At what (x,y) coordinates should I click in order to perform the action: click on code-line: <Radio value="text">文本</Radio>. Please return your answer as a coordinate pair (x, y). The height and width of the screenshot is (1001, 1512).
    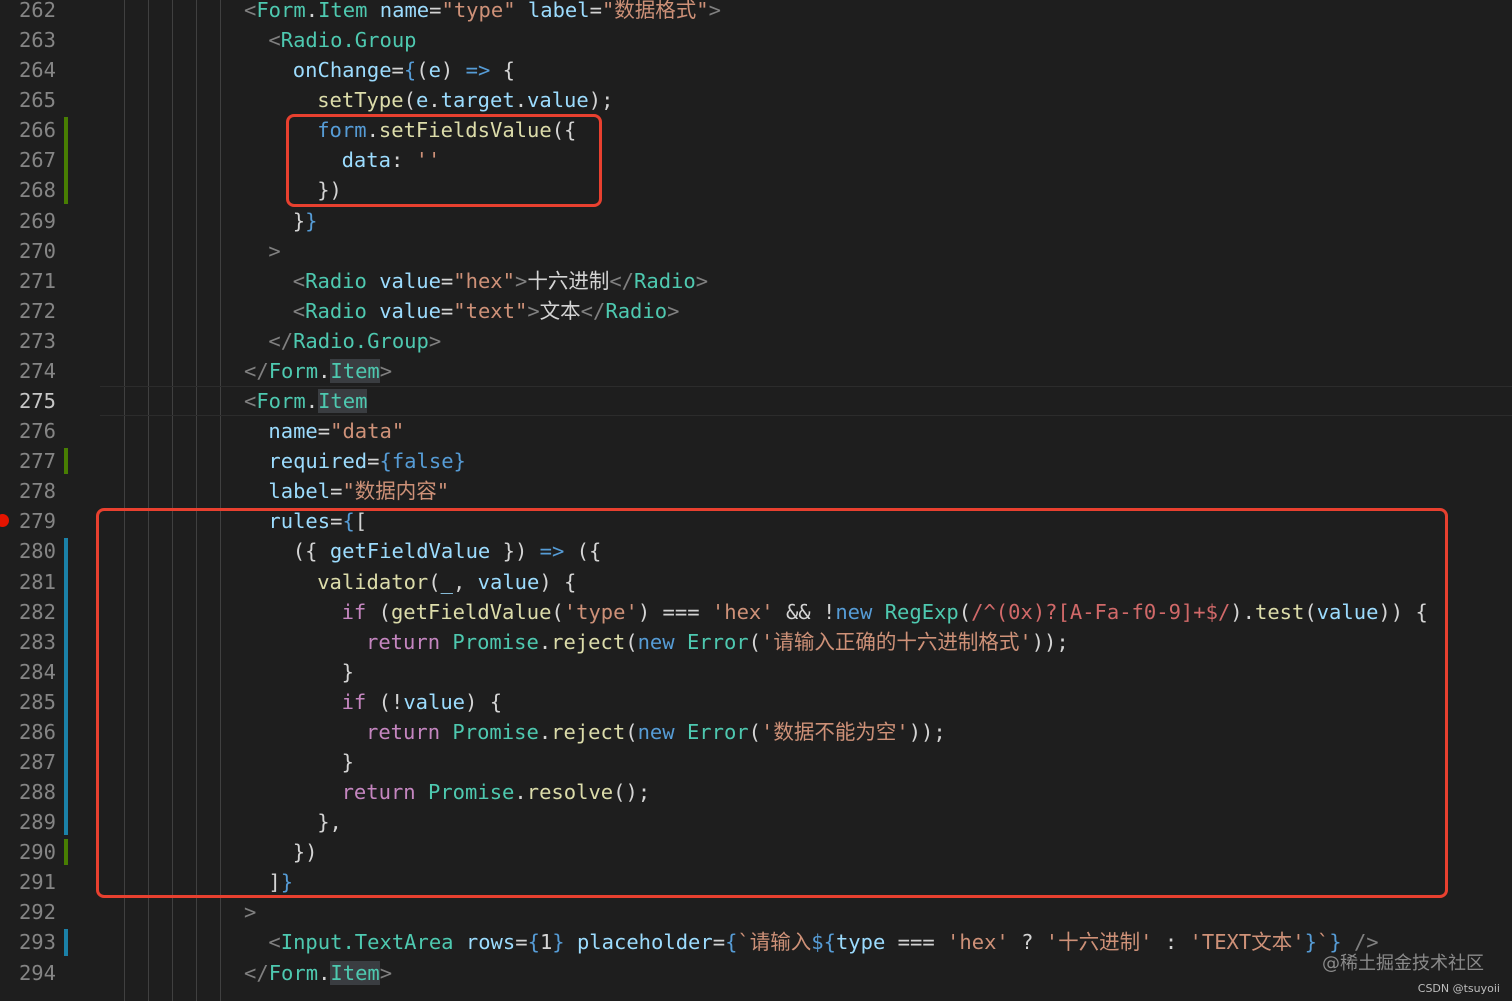
    Looking at the image, I should click on (486, 311).